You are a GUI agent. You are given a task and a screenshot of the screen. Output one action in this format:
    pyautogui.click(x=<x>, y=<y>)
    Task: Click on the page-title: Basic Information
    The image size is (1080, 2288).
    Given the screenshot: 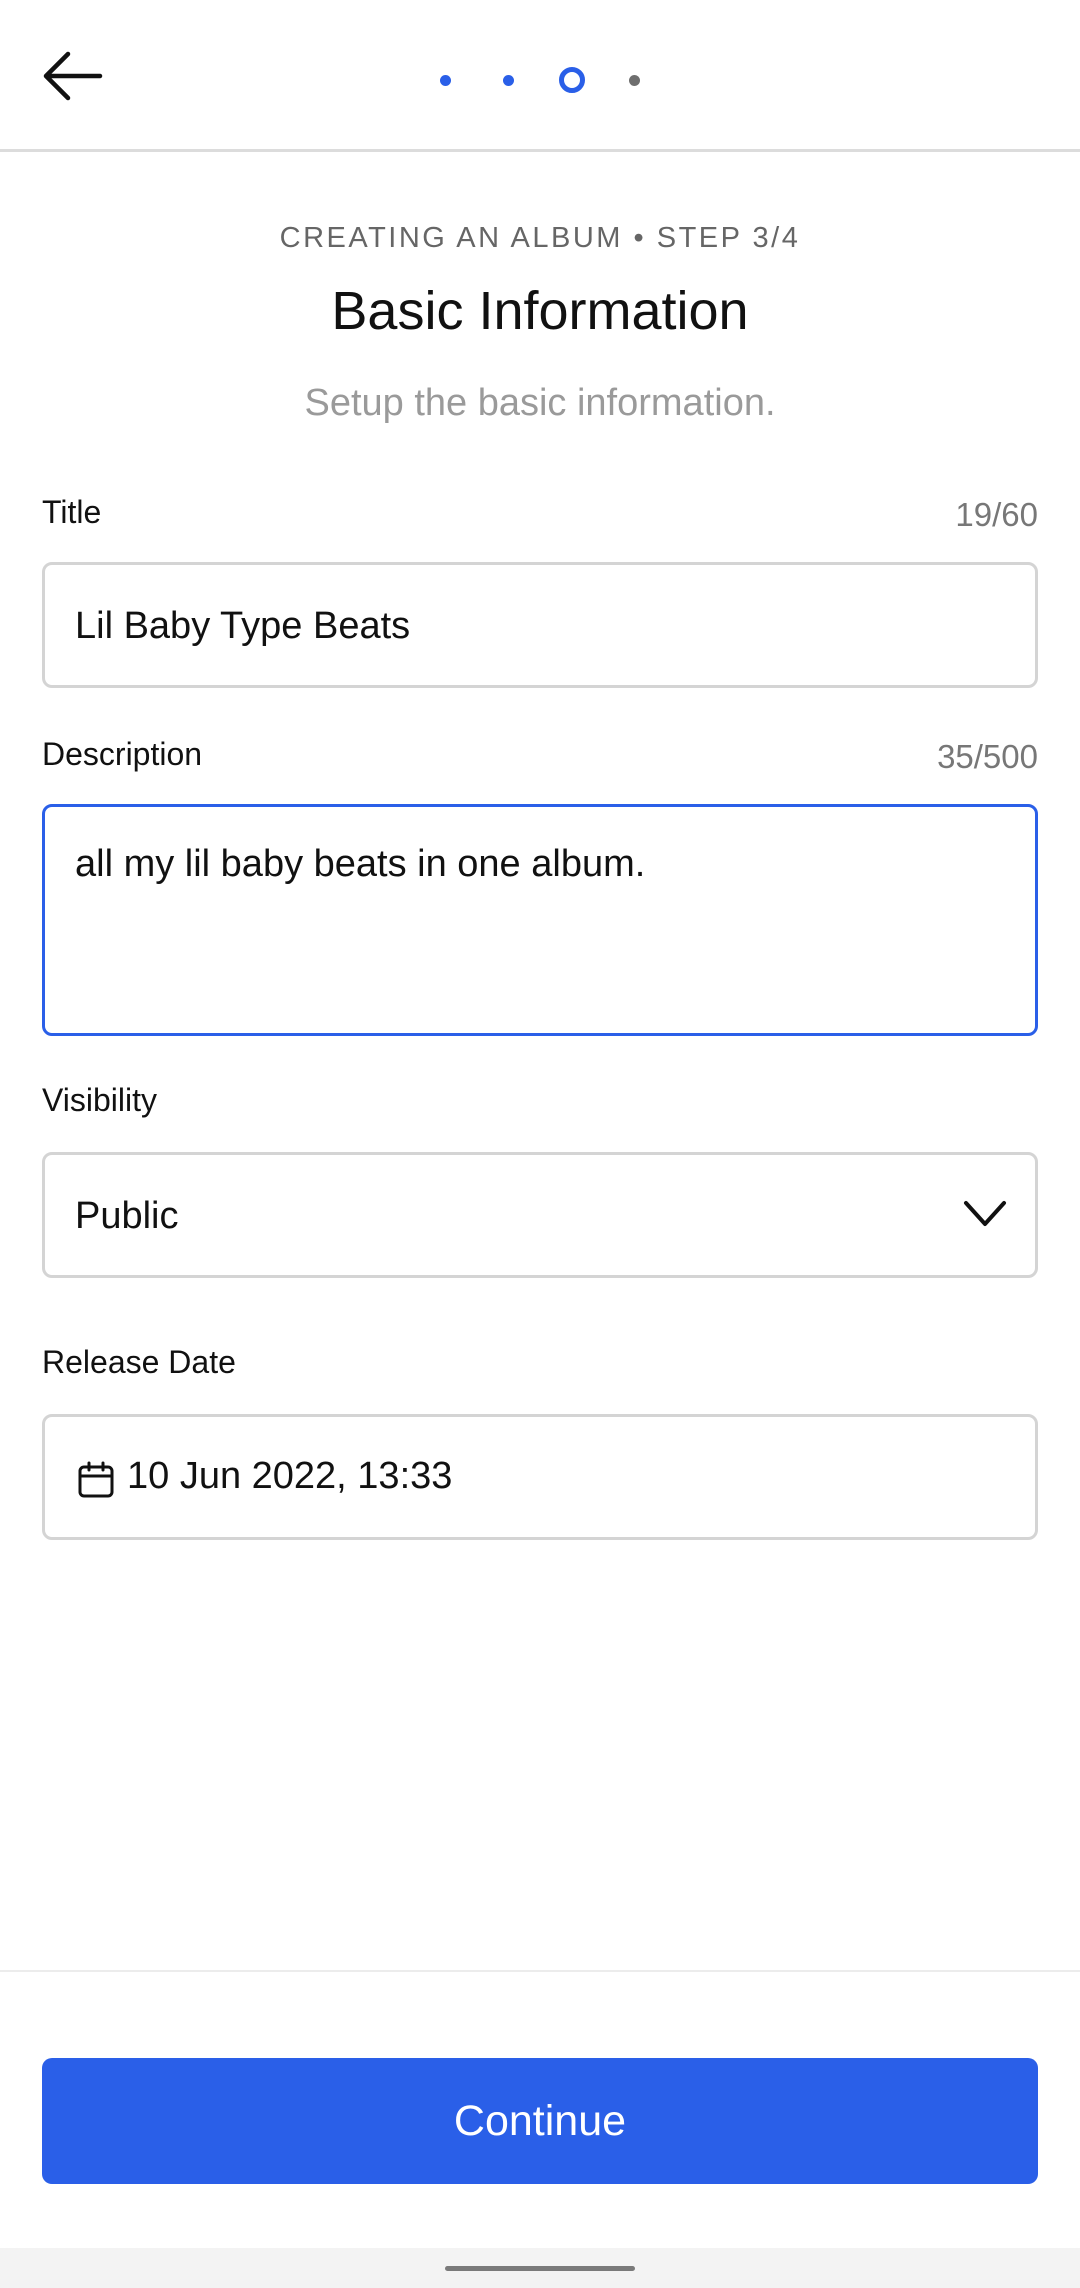 What is the action you would take?
    pyautogui.click(x=540, y=311)
    